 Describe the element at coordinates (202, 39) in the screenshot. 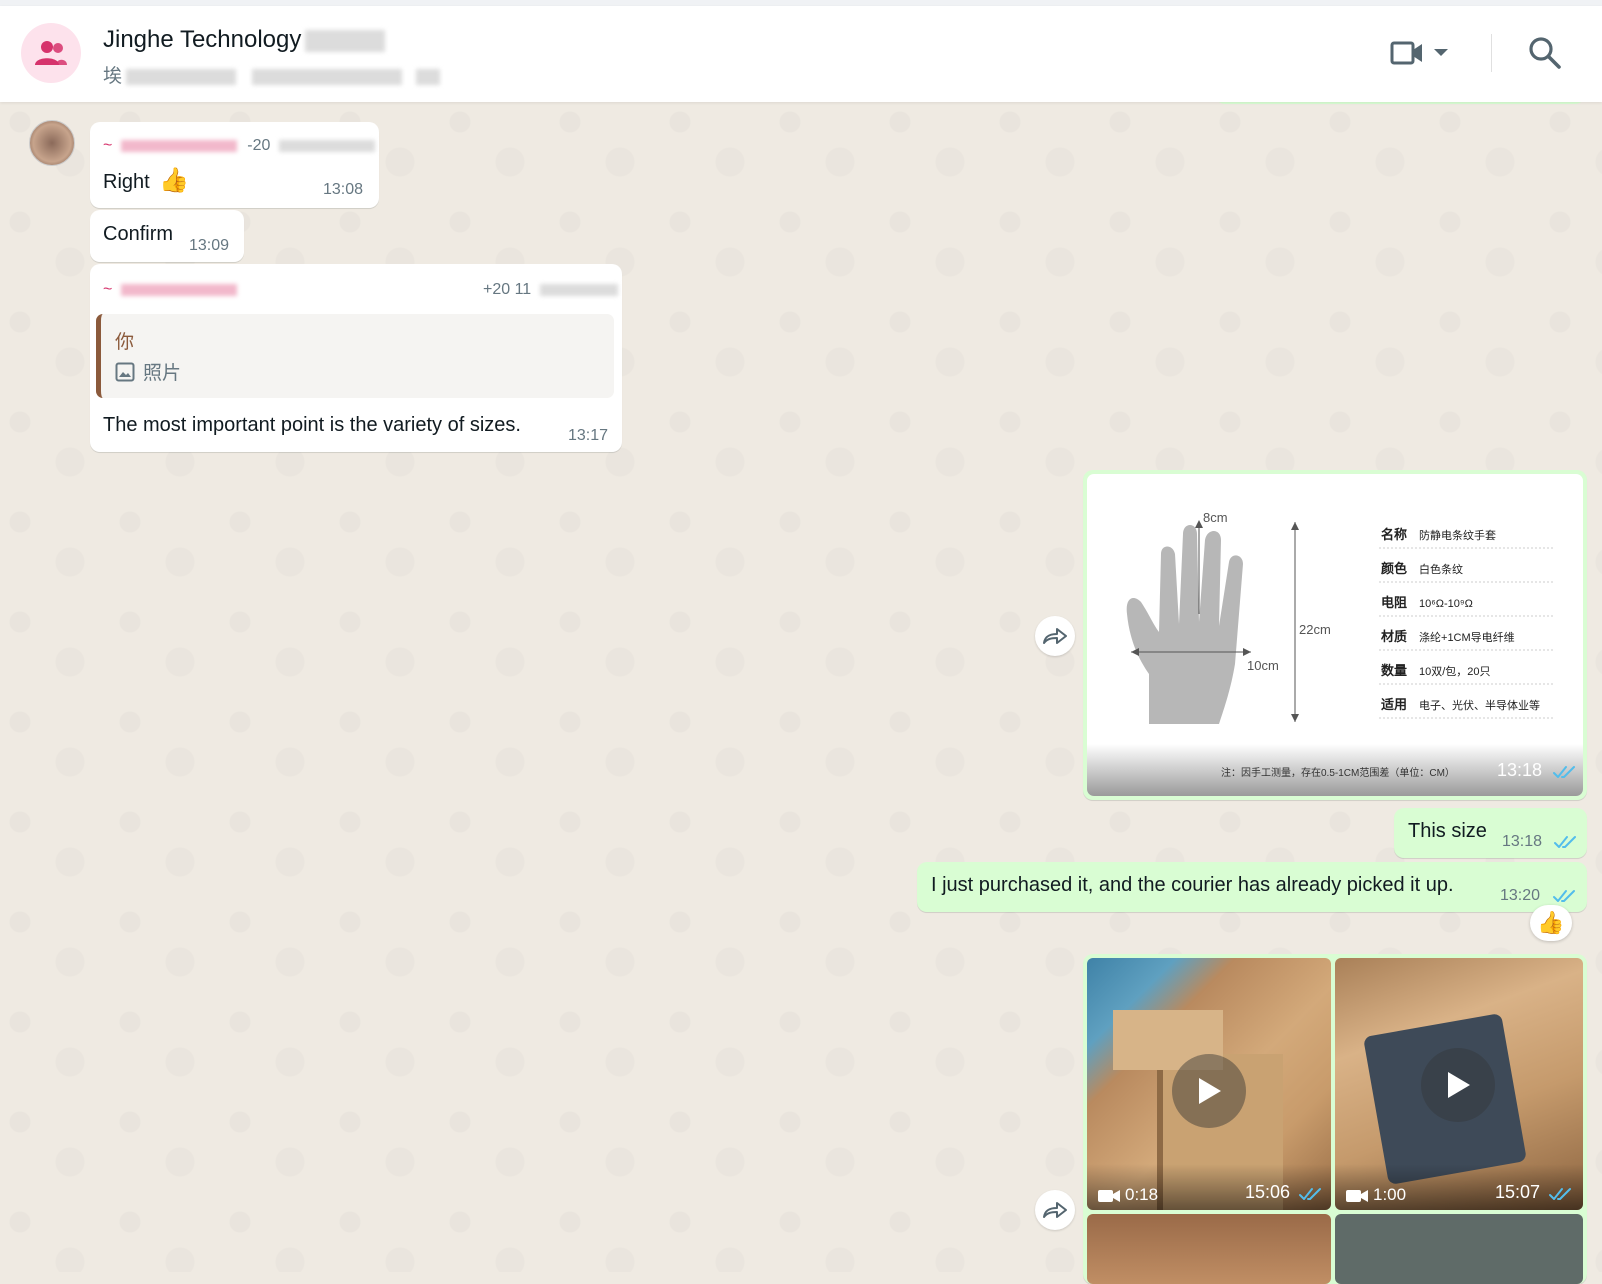

I see `chat-title-text: Jinghe Technology` at that location.